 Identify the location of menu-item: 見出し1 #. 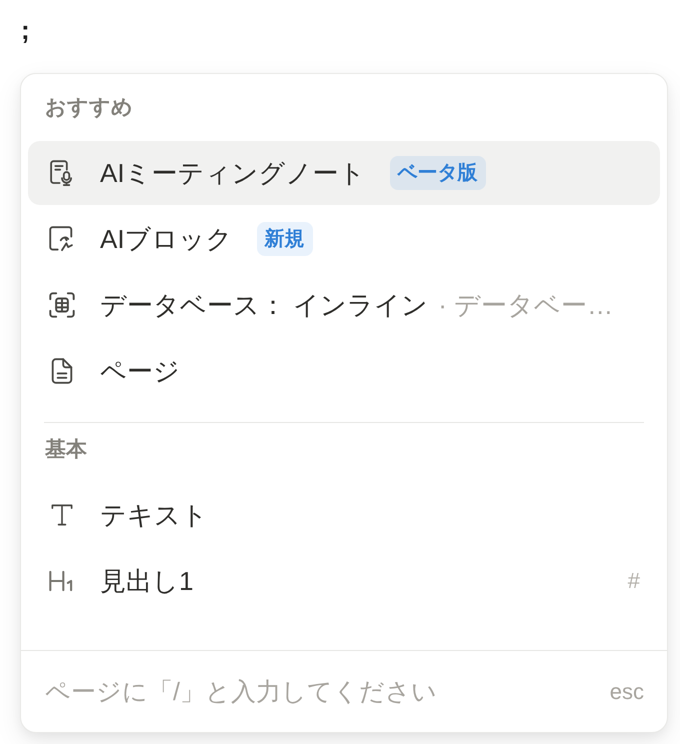
(344, 581).